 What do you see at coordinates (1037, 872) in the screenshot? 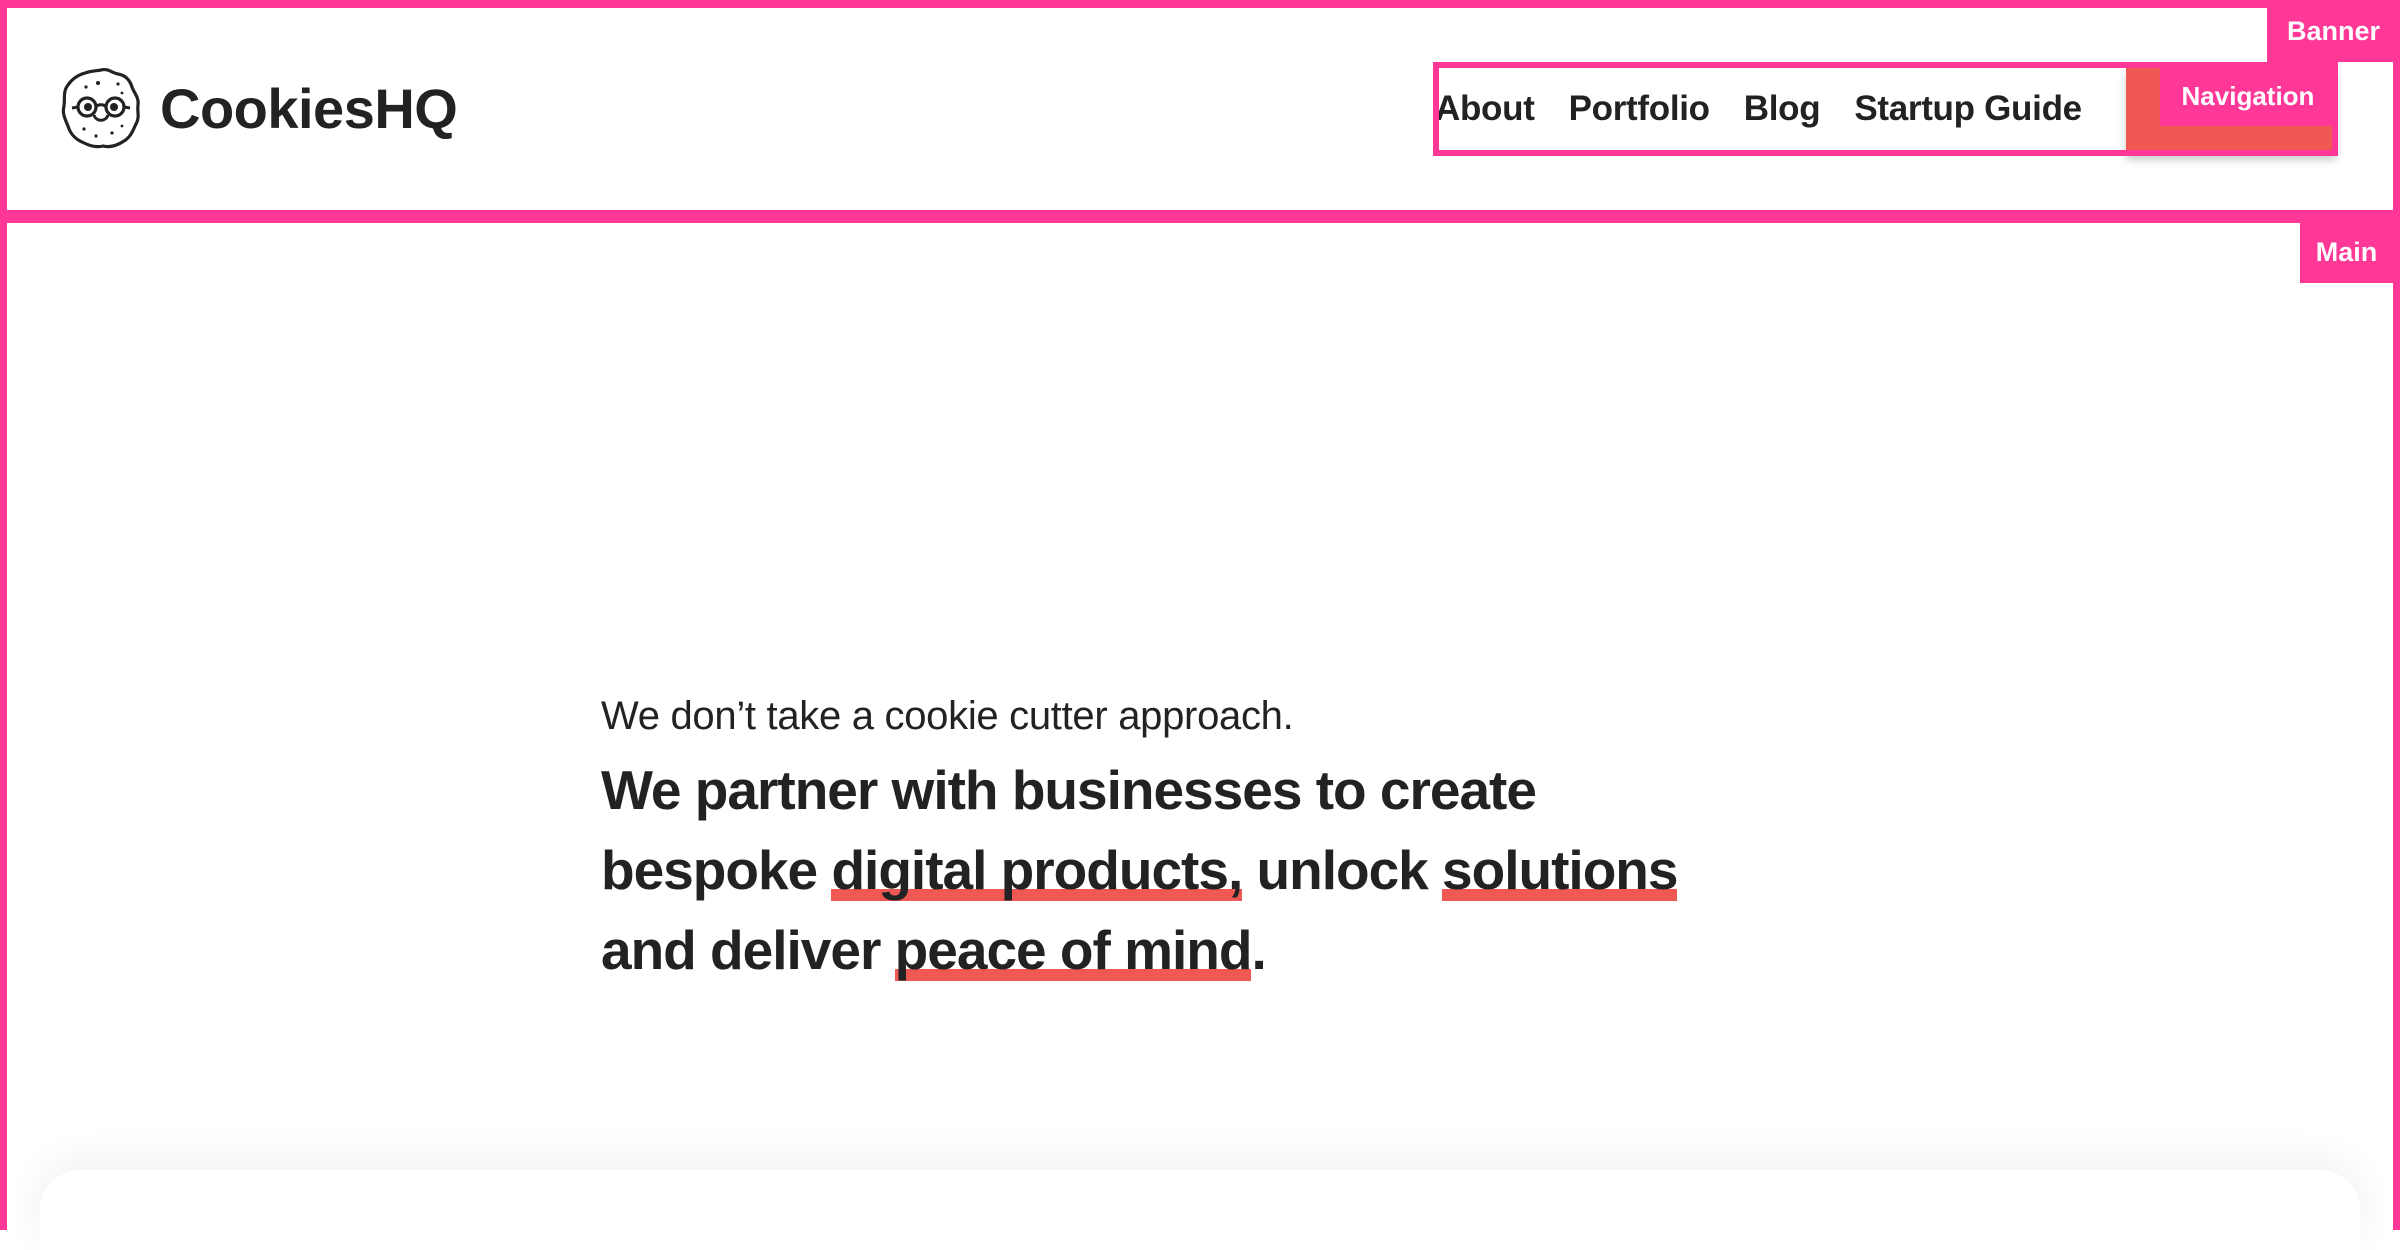
I see `highlight-digital-products: digital products,` at bounding box center [1037, 872].